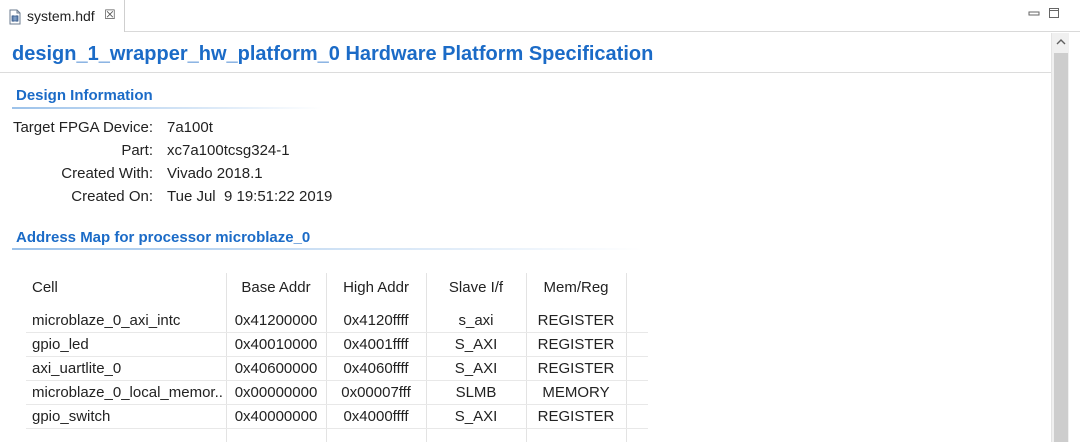 Image resolution: width=1080 pixels, height=442 pixels. What do you see at coordinates (107, 173) in the screenshot?
I see `info-key: Created With:` at bounding box center [107, 173].